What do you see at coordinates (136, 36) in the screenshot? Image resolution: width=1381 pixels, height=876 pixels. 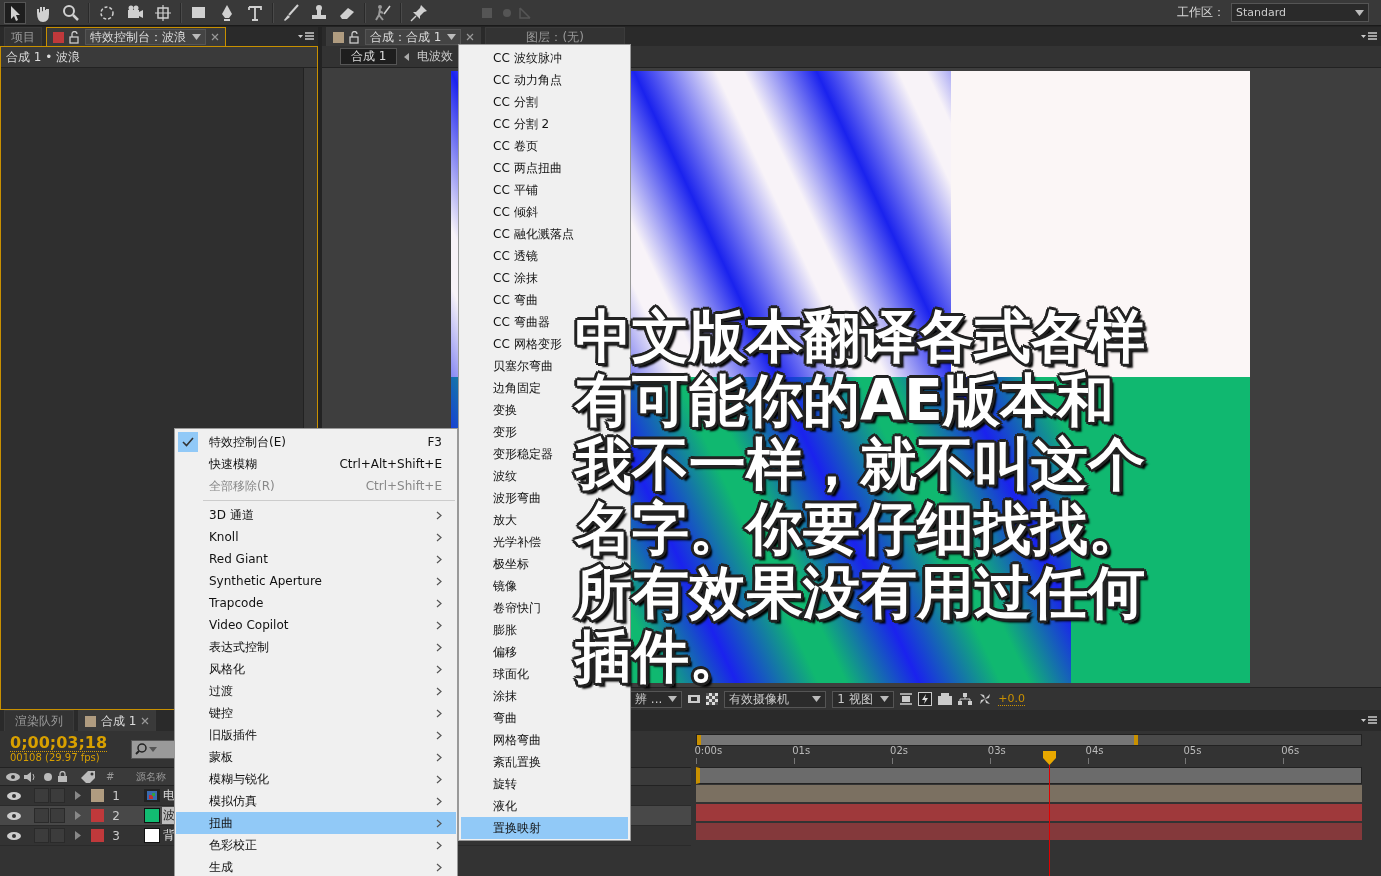 I see `panel-tab: 特效控制台：波浪` at bounding box center [136, 36].